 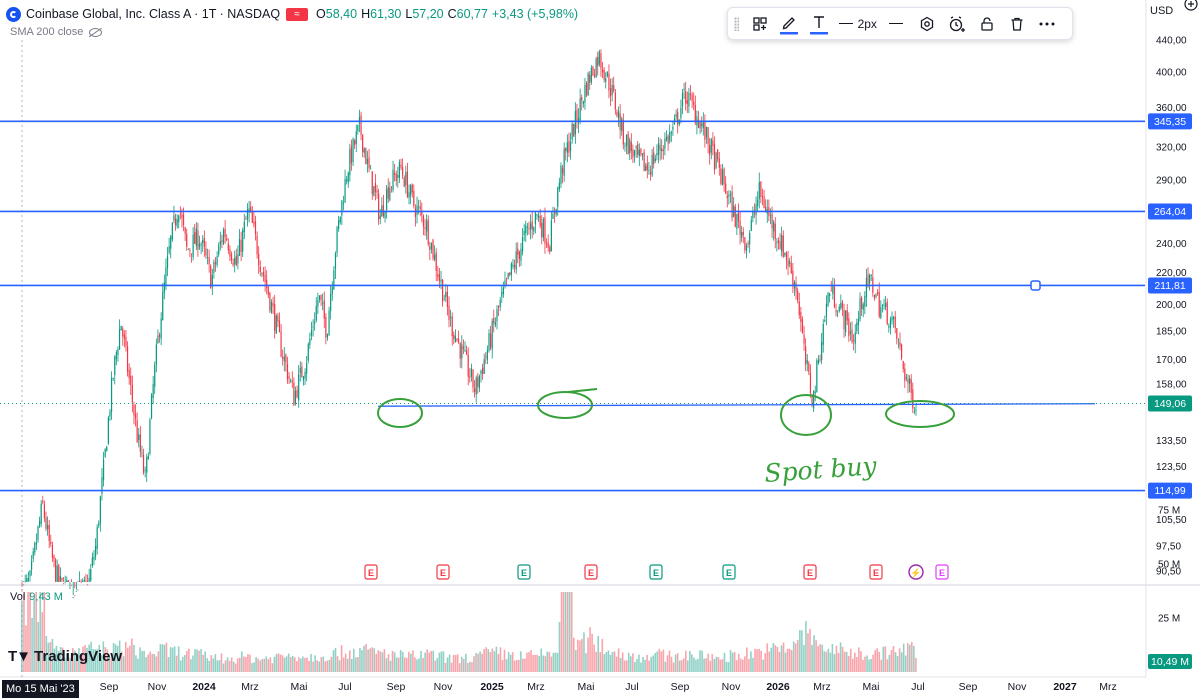 What do you see at coordinates (666, 412) in the screenshot?
I see `annotations` at bounding box center [666, 412].